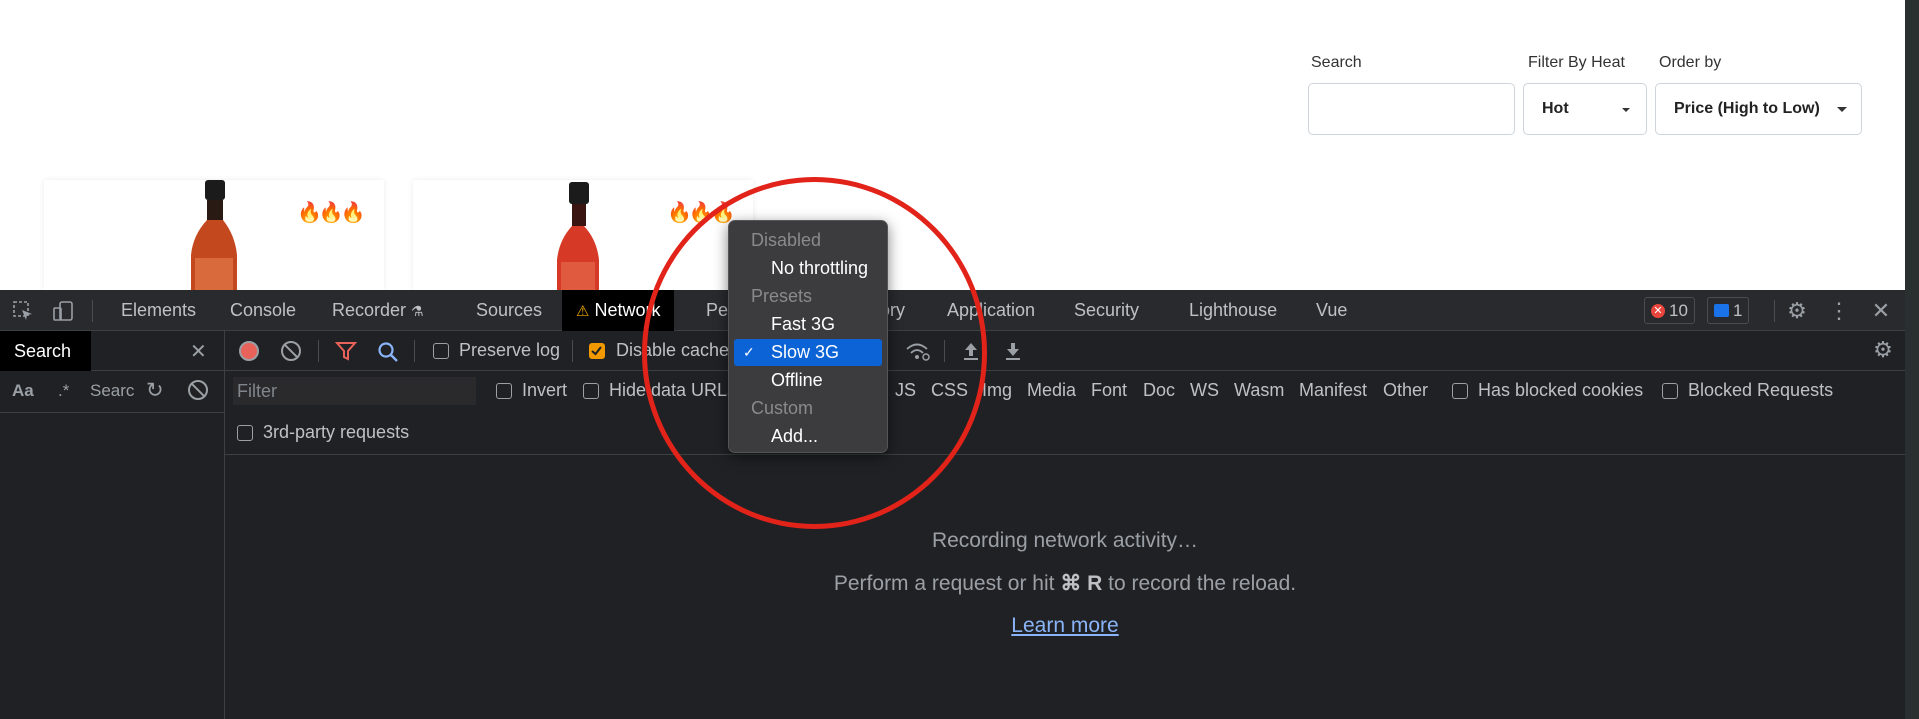 Image resolution: width=1919 pixels, height=719 pixels. What do you see at coordinates (1721, 310) in the screenshot?
I see `message-icon` at bounding box center [1721, 310].